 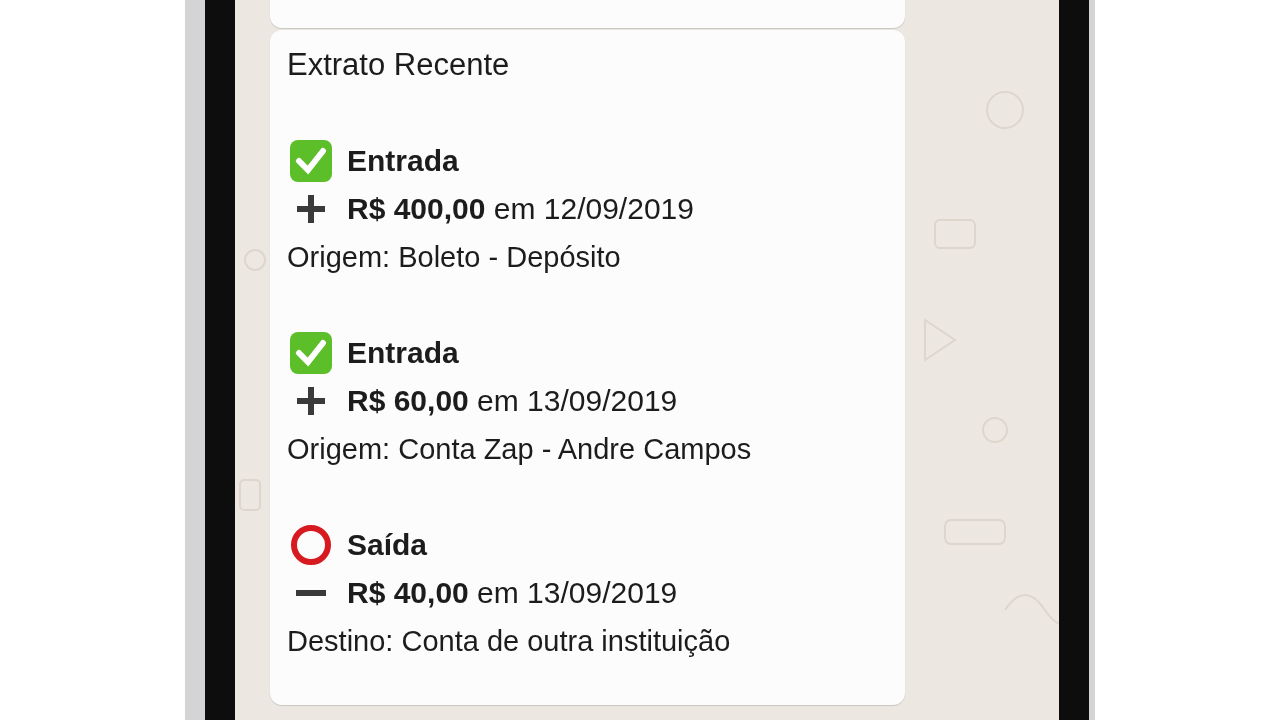 What do you see at coordinates (399, 65) in the screenshot?
I see `message-title: Extrato Recente` at bounding box center [399, 65].